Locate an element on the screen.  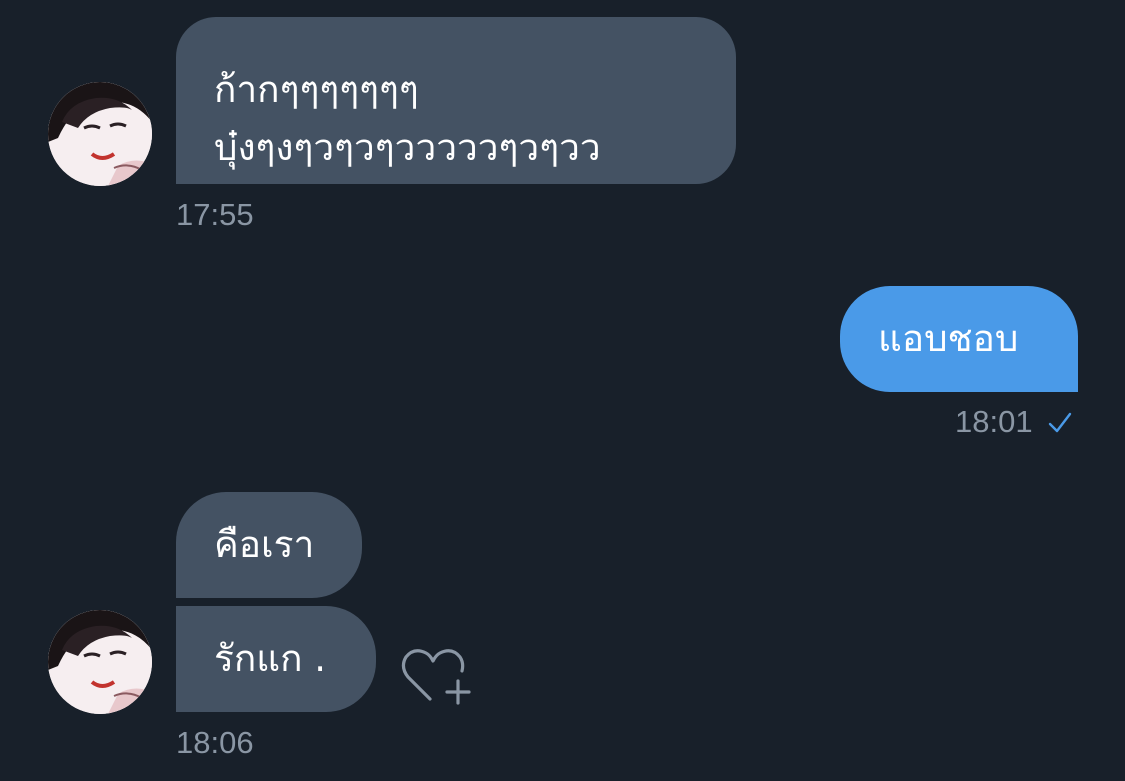
check-icon is located at coordinates (1060, 422).